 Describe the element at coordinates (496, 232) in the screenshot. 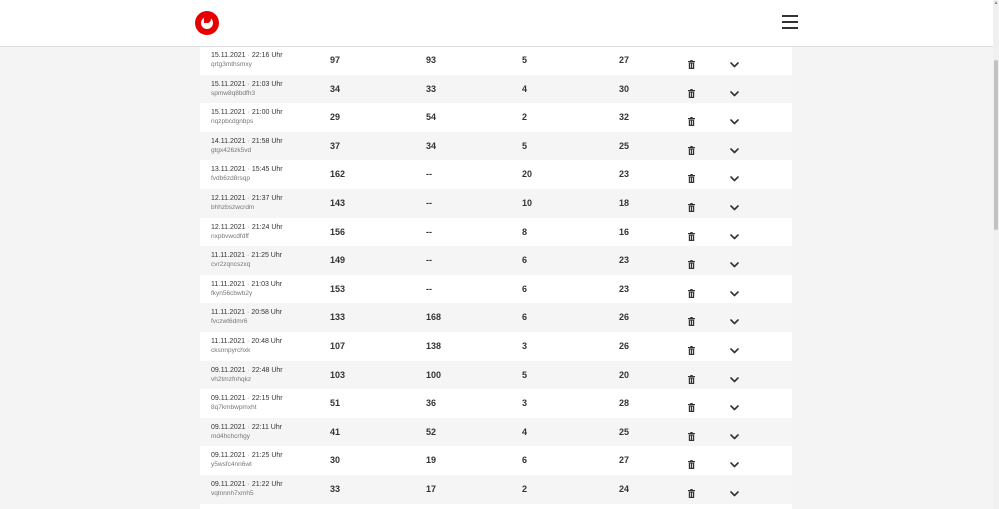

I see `table-row: 12.11.2021 · 21:24 Uhr nxpbvwcdfdff 156 -- 8 16` at that location.